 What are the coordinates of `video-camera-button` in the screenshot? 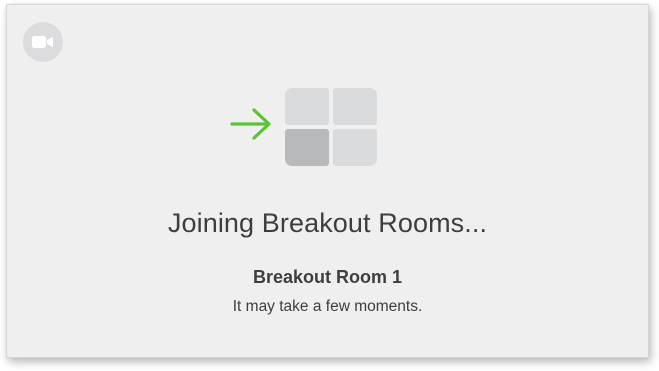 It's located at (43, 42).